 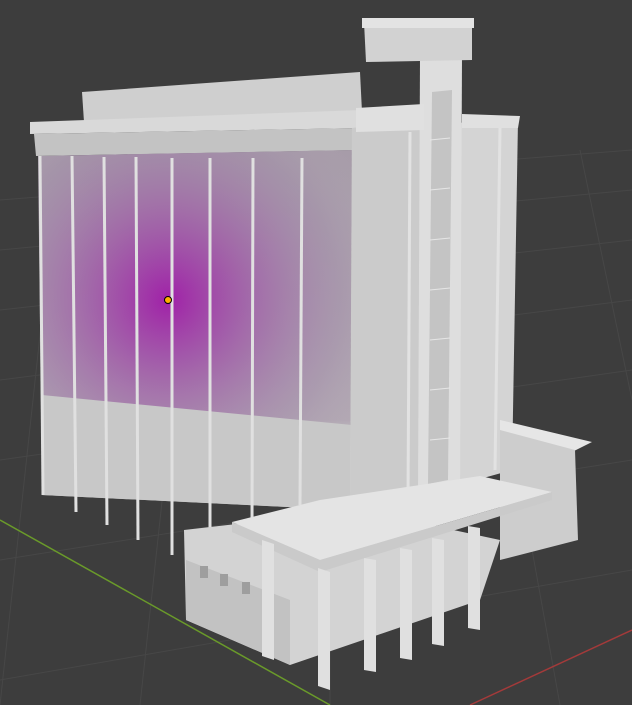 I want to click on tower-crown-cap, so click(x=418, y=23).